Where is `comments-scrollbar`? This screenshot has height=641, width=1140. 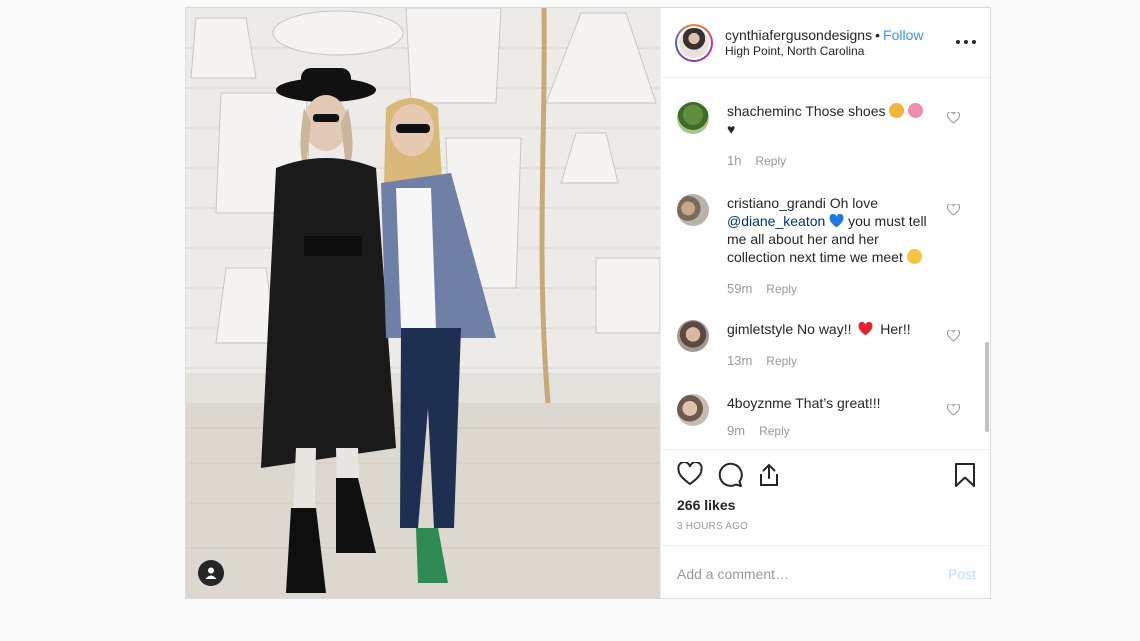
comments-scrollbar is located at coordinates (987, 387).